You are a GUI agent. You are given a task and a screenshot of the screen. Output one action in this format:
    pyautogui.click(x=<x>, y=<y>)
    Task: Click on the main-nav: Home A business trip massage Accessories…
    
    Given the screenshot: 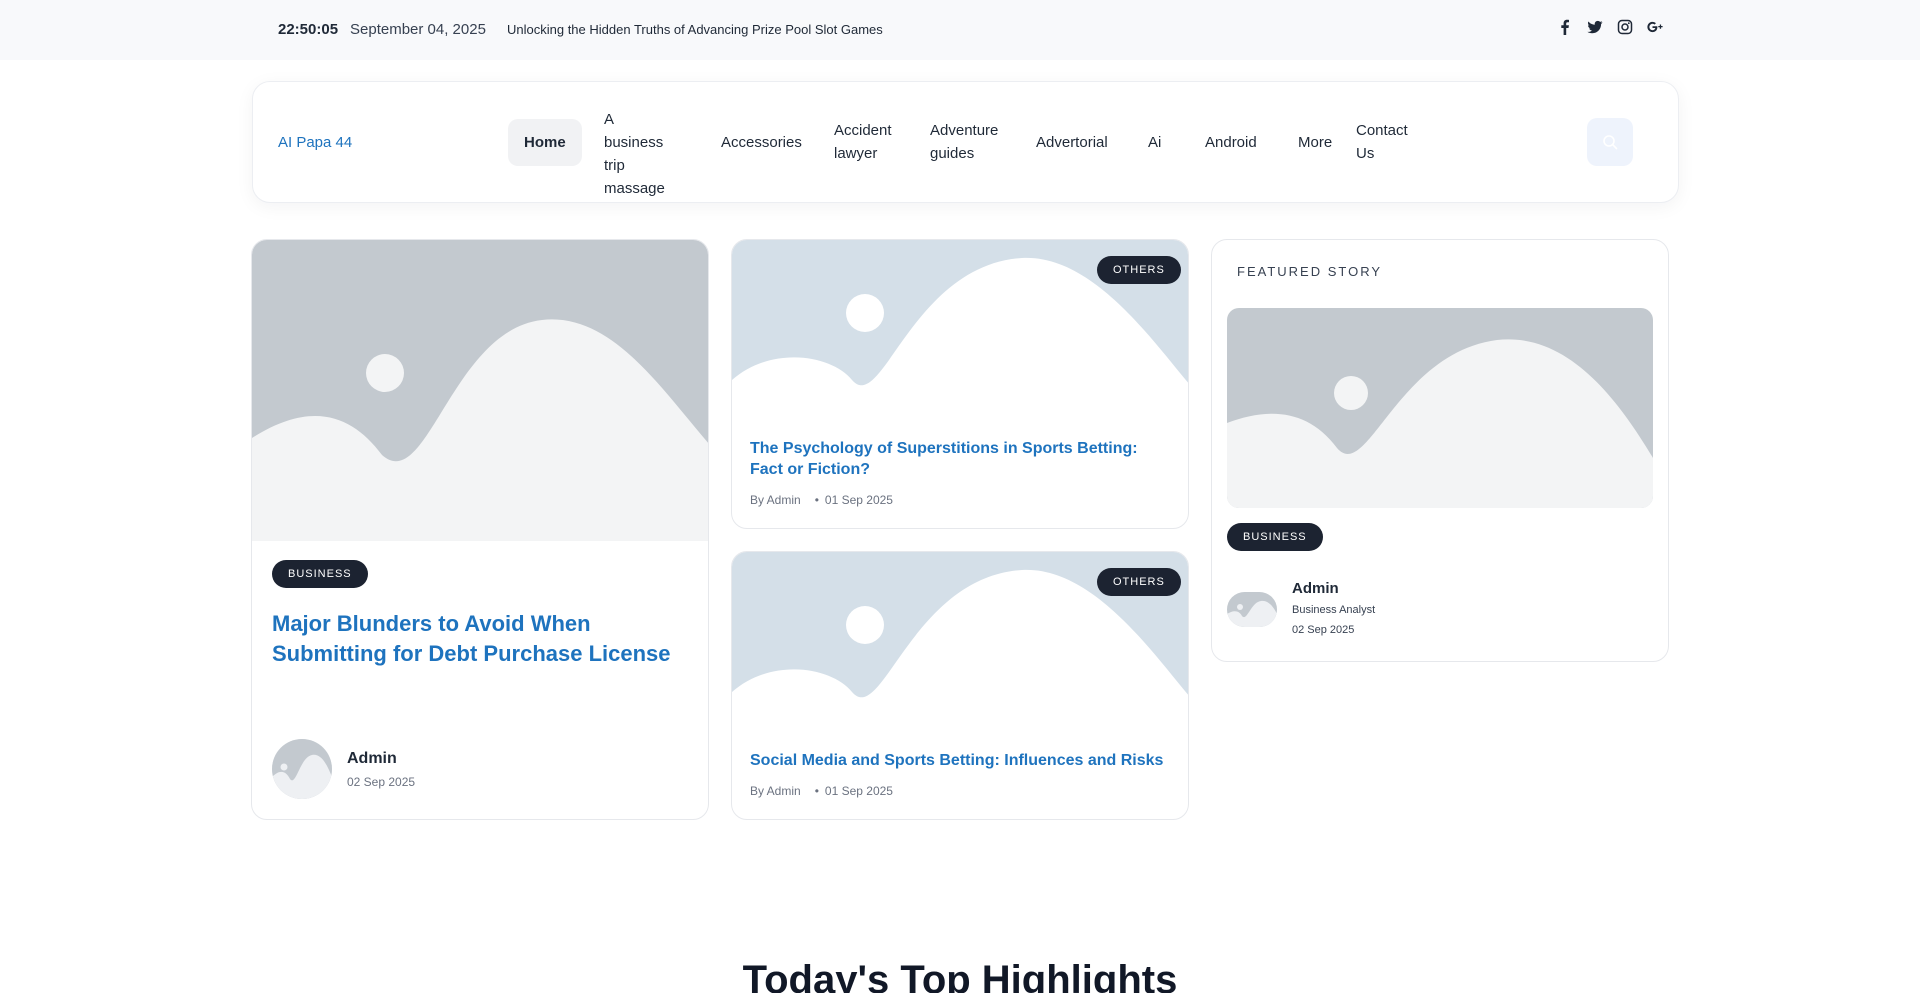 What is the action you would take?
    pyautogui.click(x=965, y=142)
    